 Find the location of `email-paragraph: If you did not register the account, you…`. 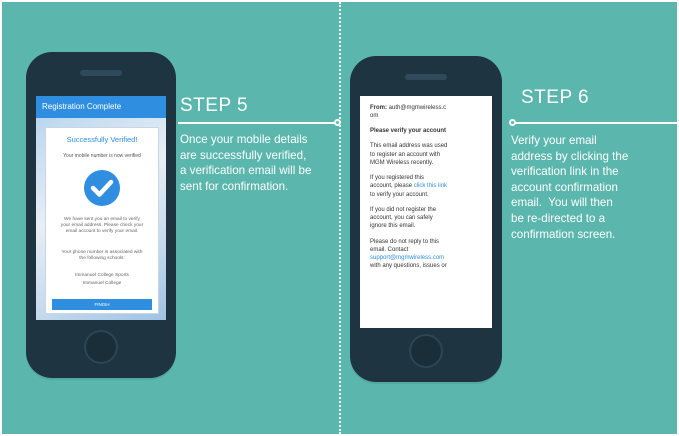

email-paragraph: If you did not register the account, you… is located at coordinates (427, 218).